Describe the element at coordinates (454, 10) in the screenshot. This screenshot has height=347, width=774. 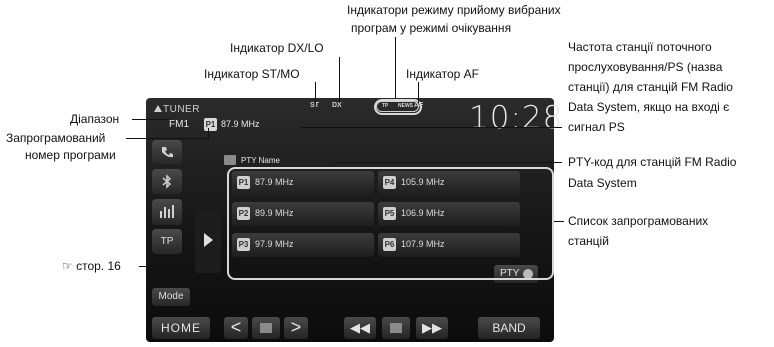
I see `standby-caption-line1: Індикатори режиму прийому вибраних` at that location.